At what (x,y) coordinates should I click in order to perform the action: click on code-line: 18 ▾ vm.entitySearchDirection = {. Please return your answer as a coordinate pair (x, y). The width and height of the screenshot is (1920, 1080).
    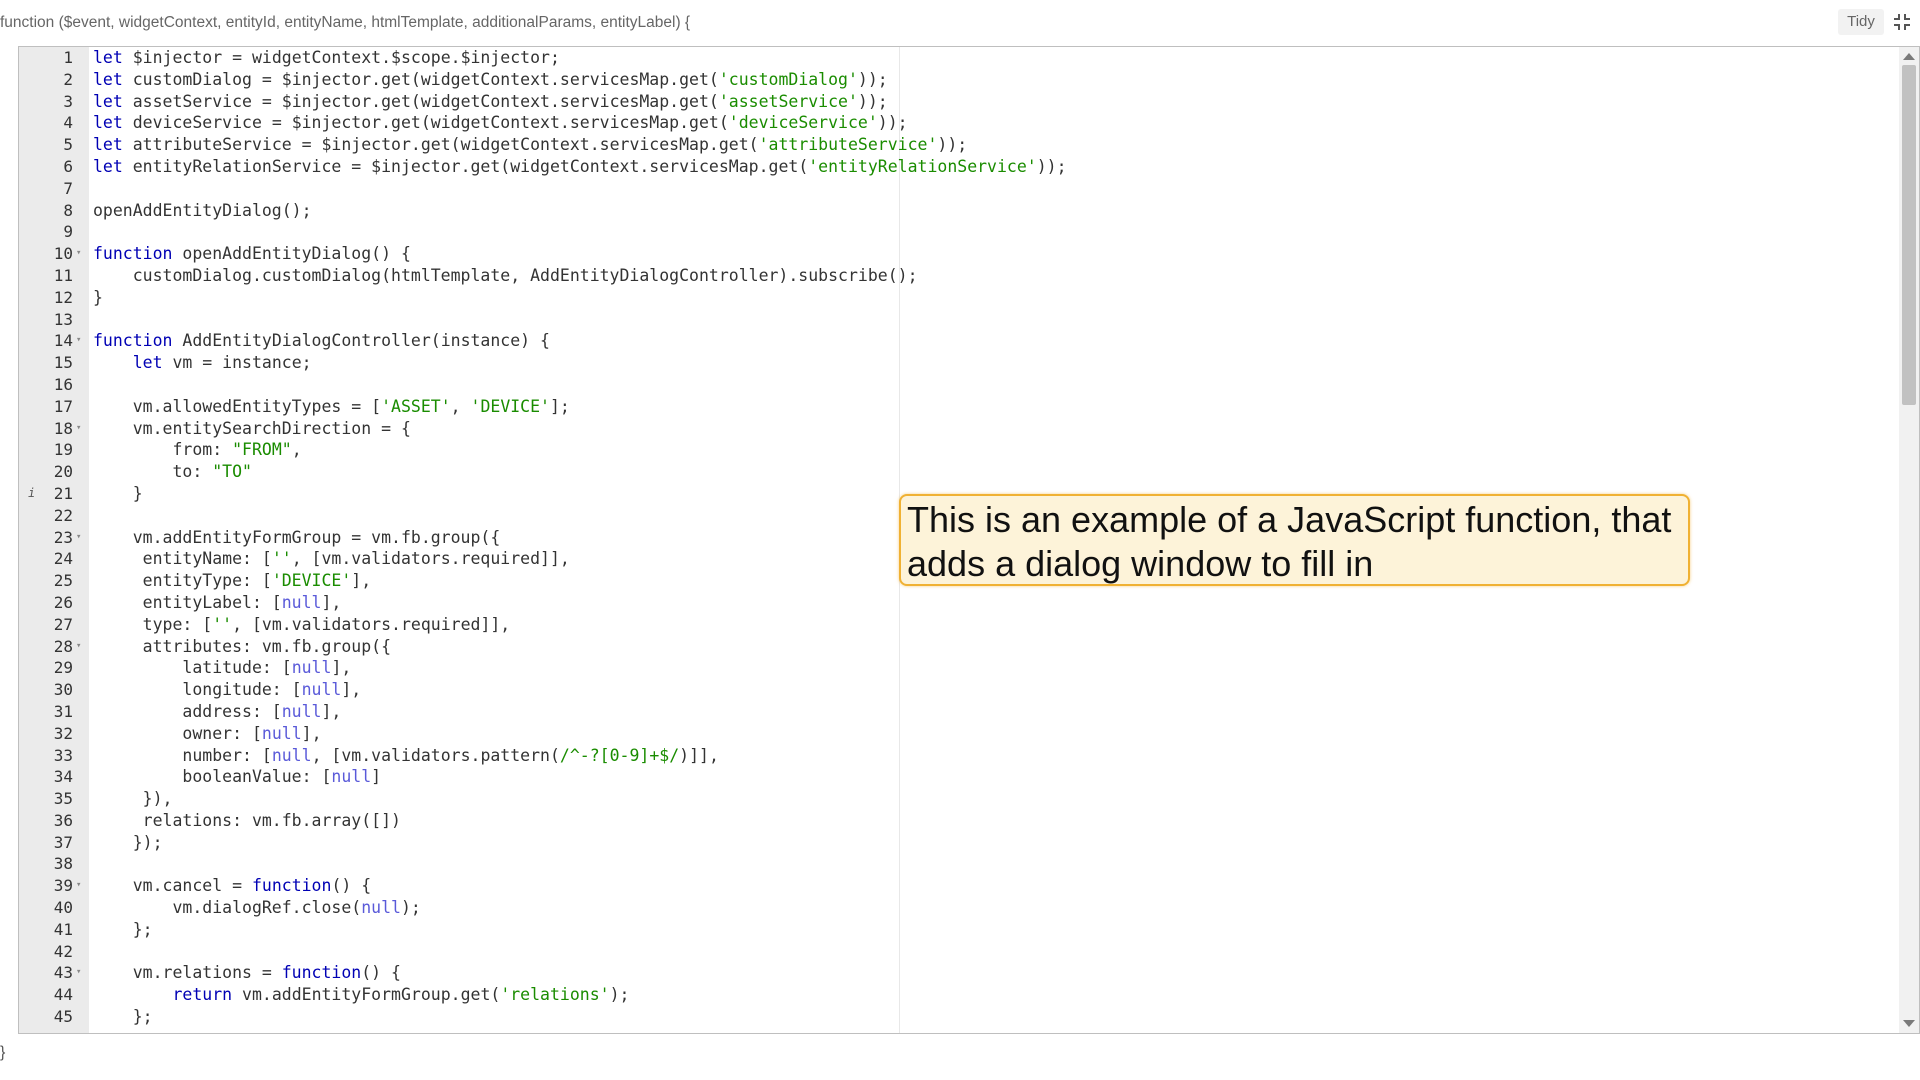
    Looking at the image, I should click on (959, 429).